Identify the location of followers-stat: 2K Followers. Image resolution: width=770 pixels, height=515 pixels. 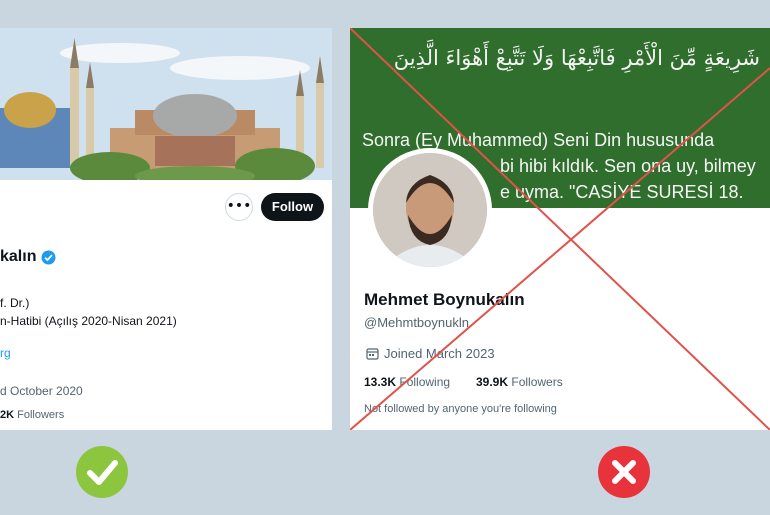
(32, 415).